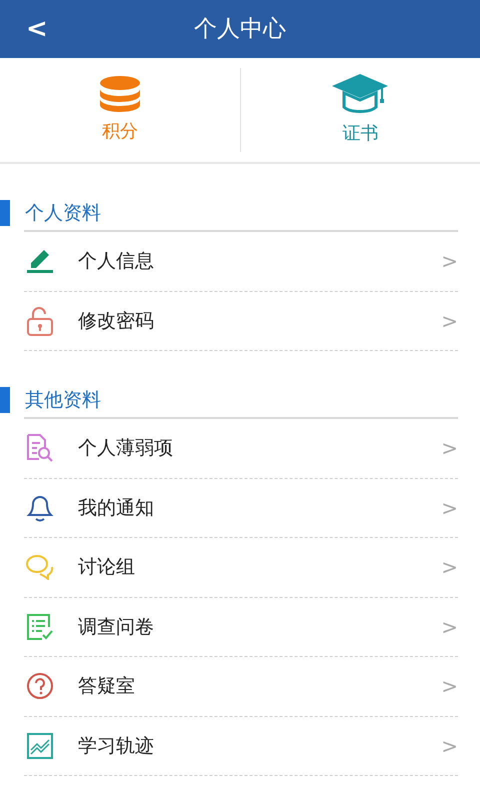 The height and width of the screenshot is (800, 480). Describe the element at coordinates (240, 29) in the screenshot. I see `page-title: 个人中心` at that location.